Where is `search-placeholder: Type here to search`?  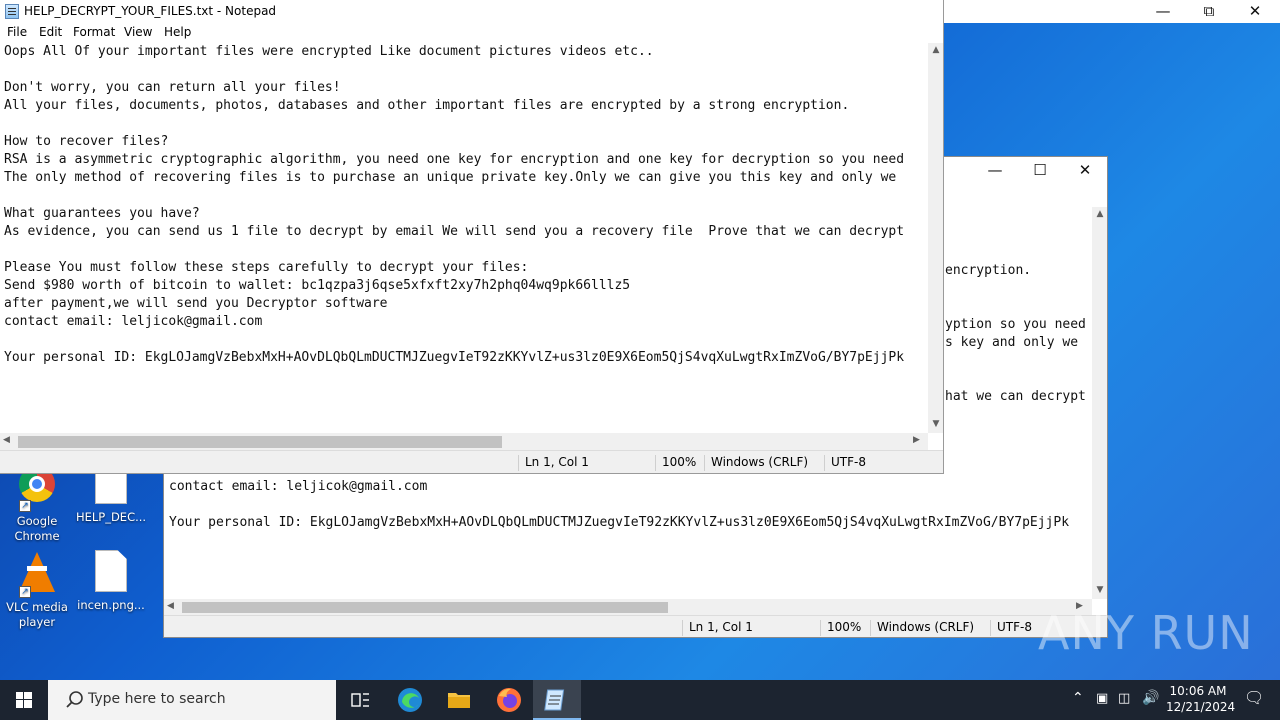
search-placeholder: Type here to search is located at coordinates (157, 699).